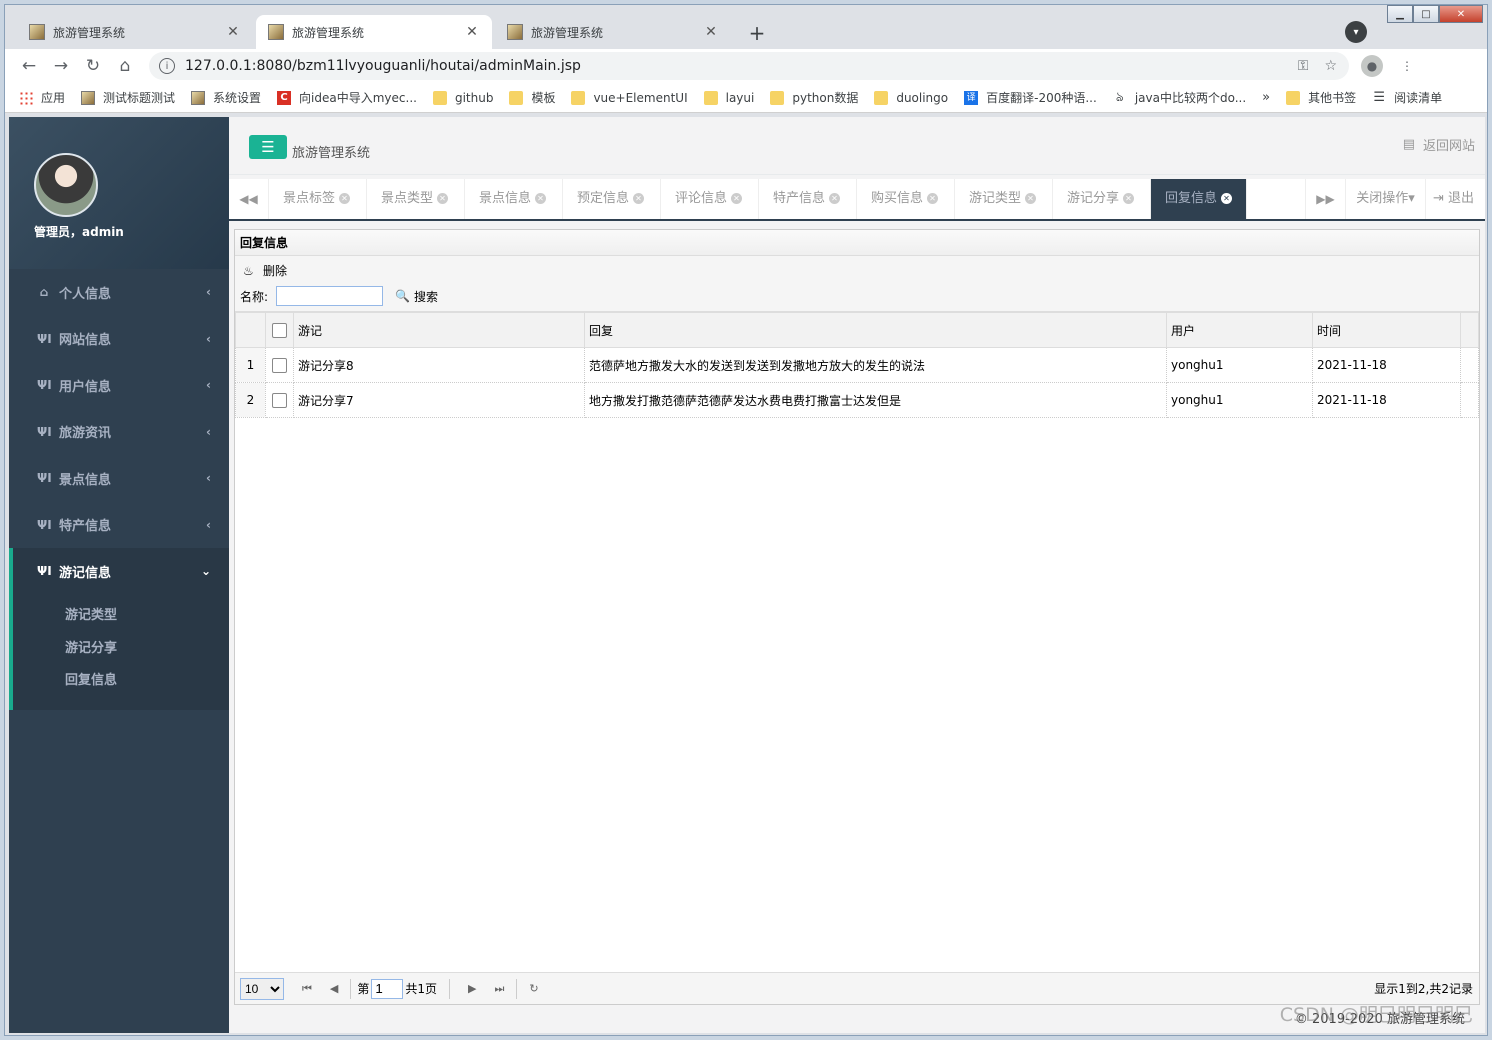 The height and width of the screenshot is (1040, 1492). I want to click on reload-icon: ↻, so click(93, 66).